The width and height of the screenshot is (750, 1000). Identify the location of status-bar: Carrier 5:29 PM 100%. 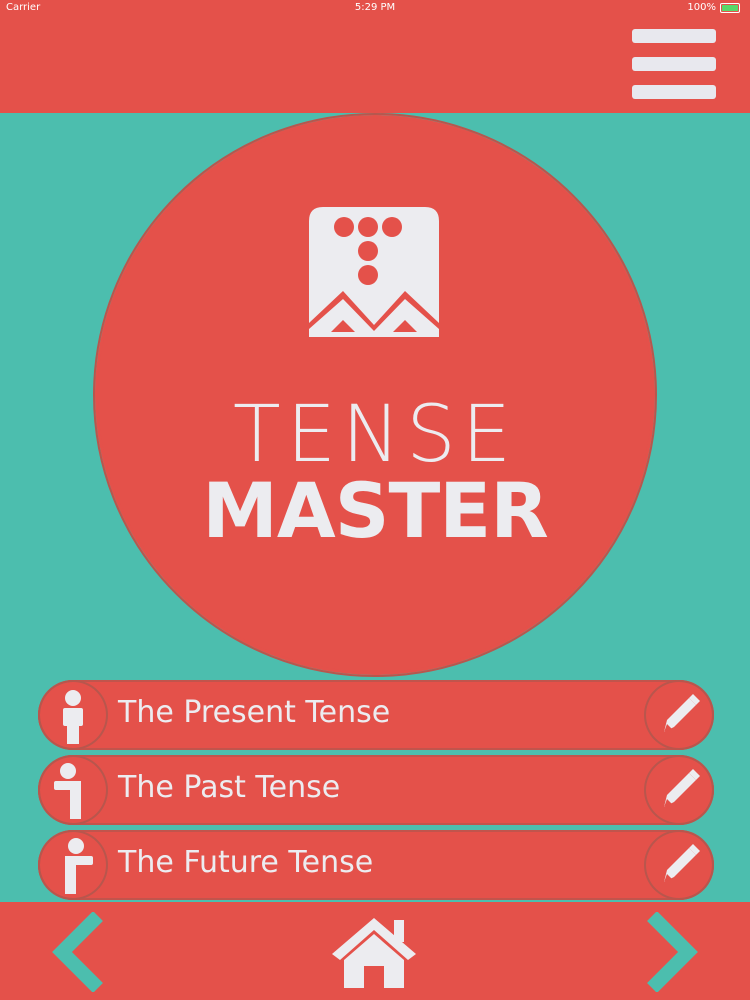
(375, 8).